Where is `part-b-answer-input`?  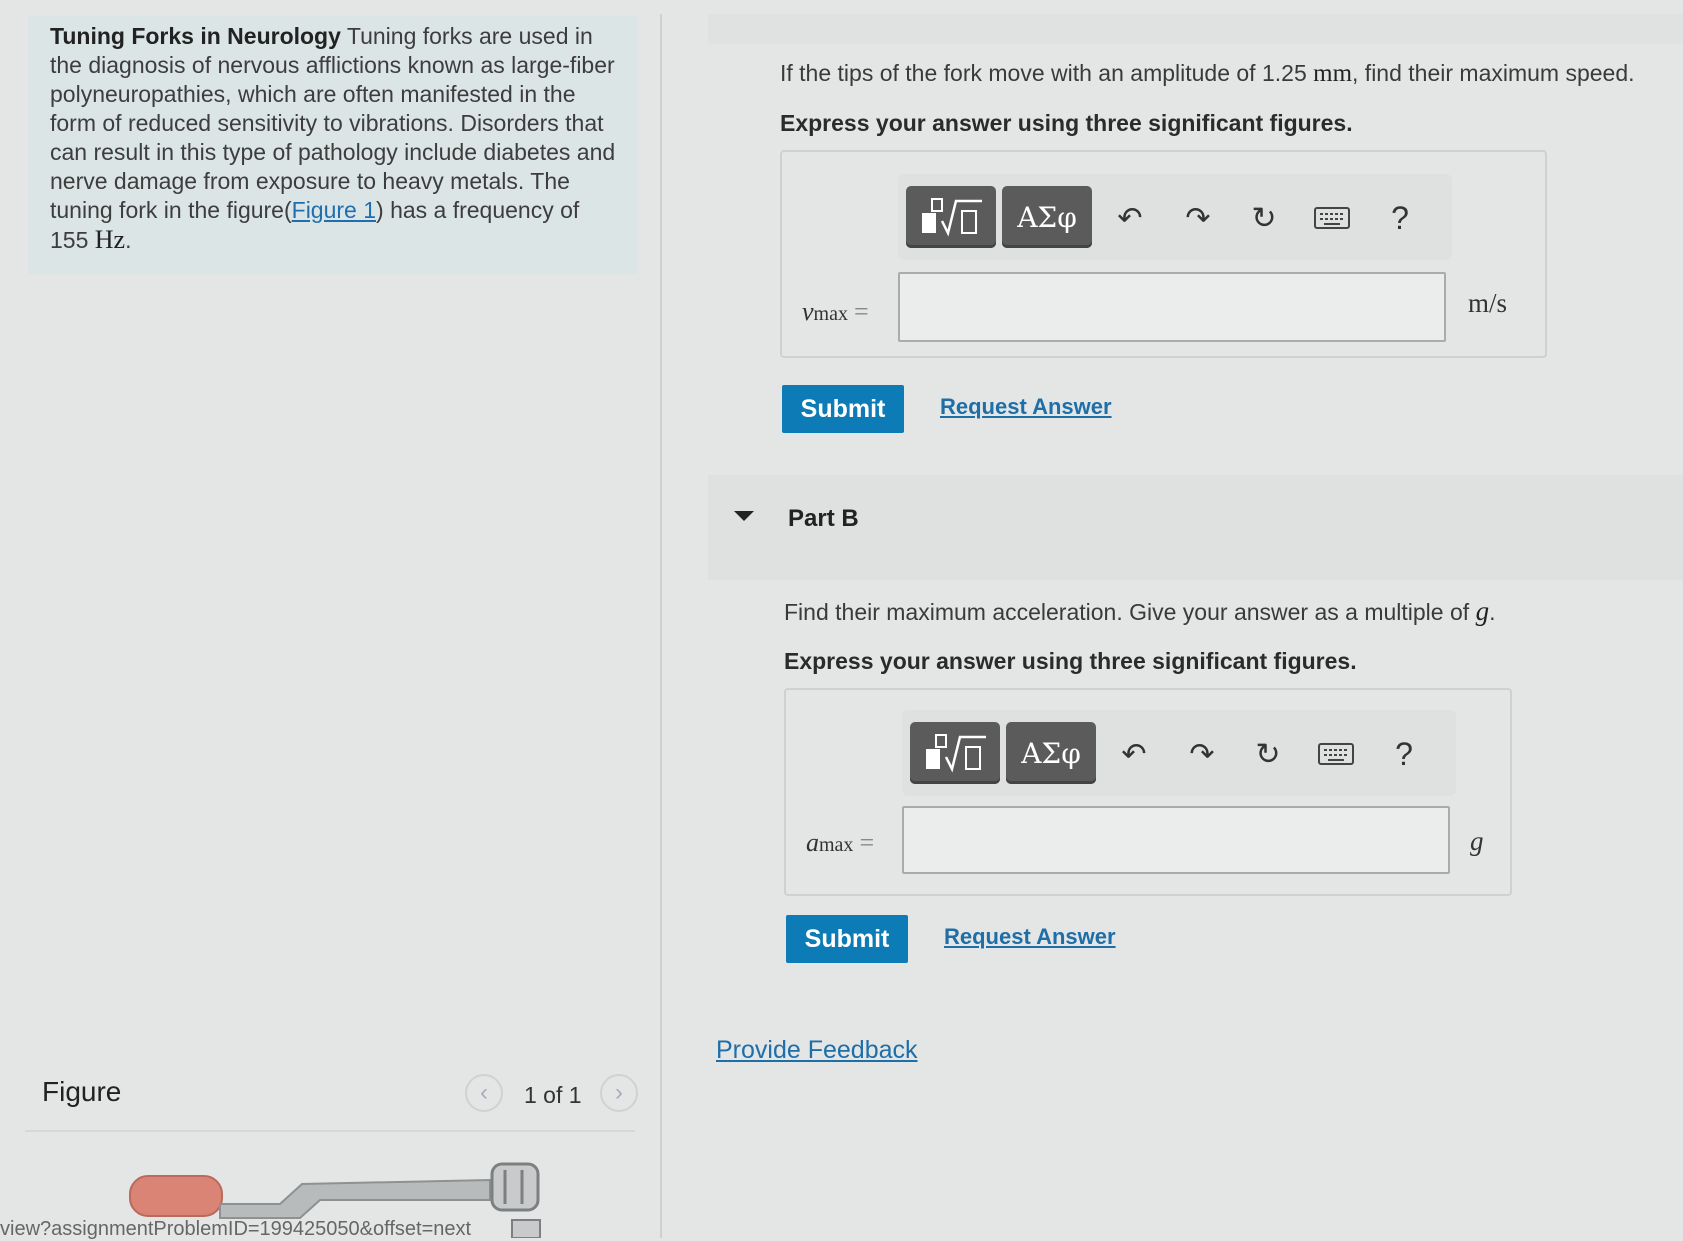 part-b-answer-input is located at coordinates (1176, 840).